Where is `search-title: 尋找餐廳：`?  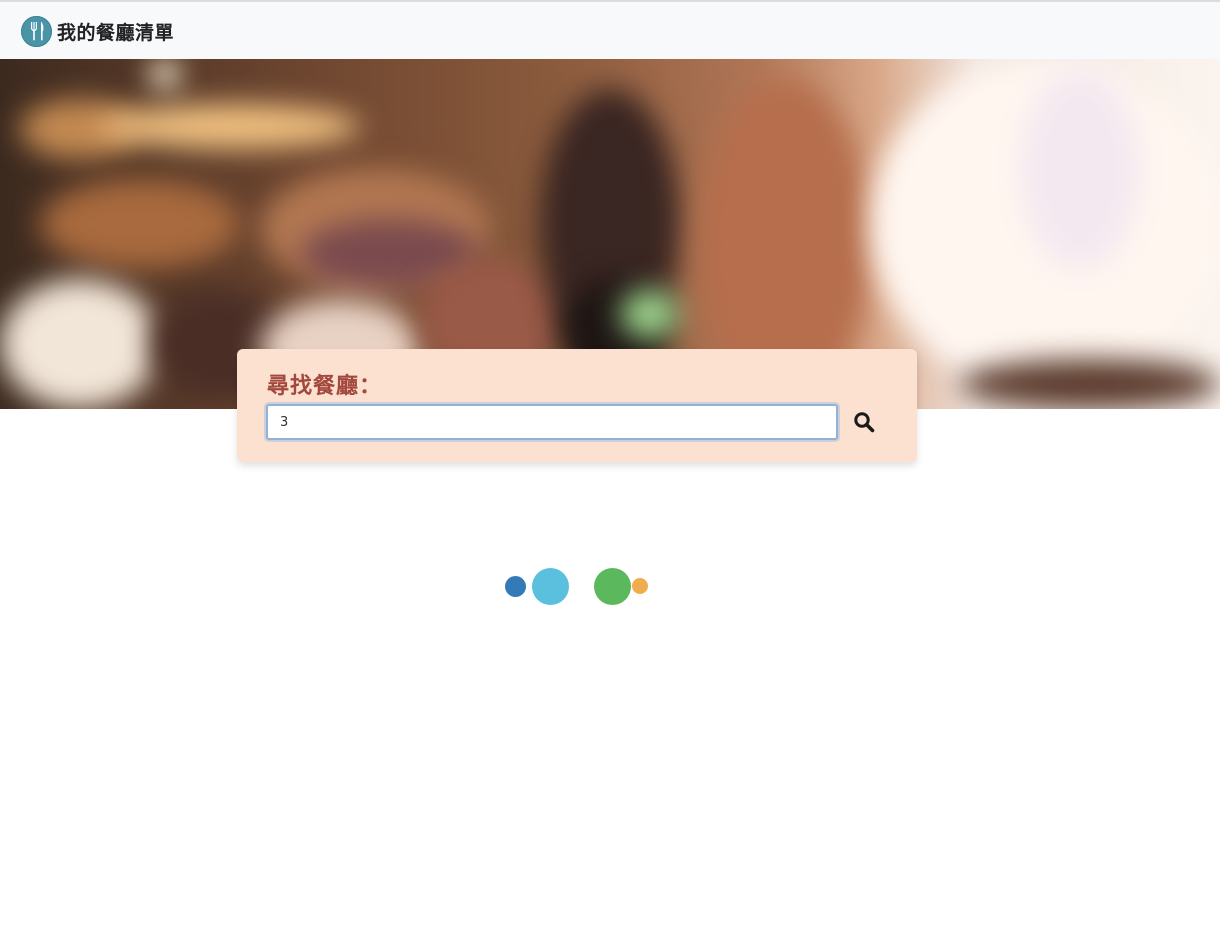
search-title: 尋找餐廳： is located at coordinates (325, 386).